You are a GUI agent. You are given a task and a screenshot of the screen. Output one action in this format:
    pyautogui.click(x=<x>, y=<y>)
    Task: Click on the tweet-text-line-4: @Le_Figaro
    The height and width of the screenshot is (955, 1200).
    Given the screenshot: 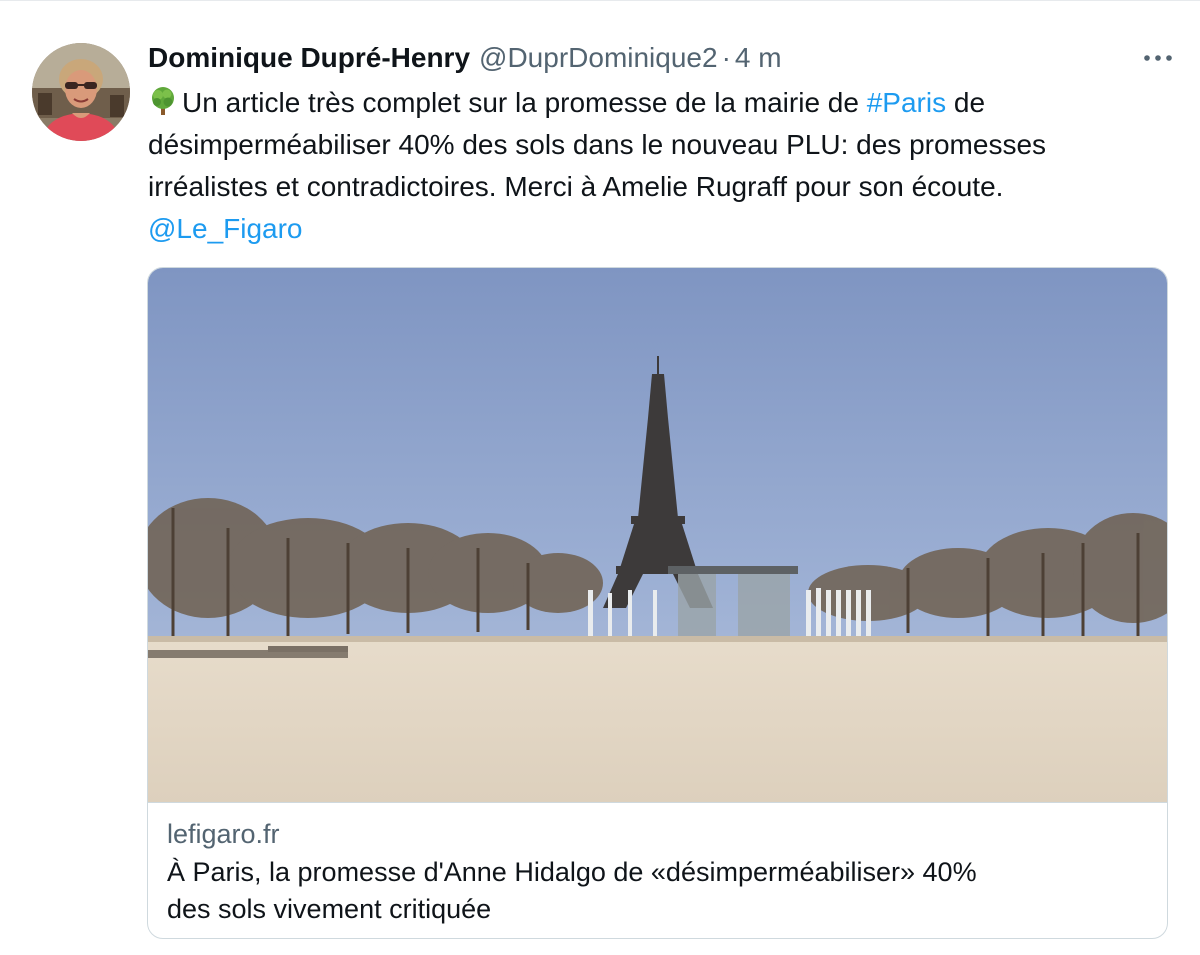 What is the action you would take?
    pyautogui.click(x=653, y=229)
    